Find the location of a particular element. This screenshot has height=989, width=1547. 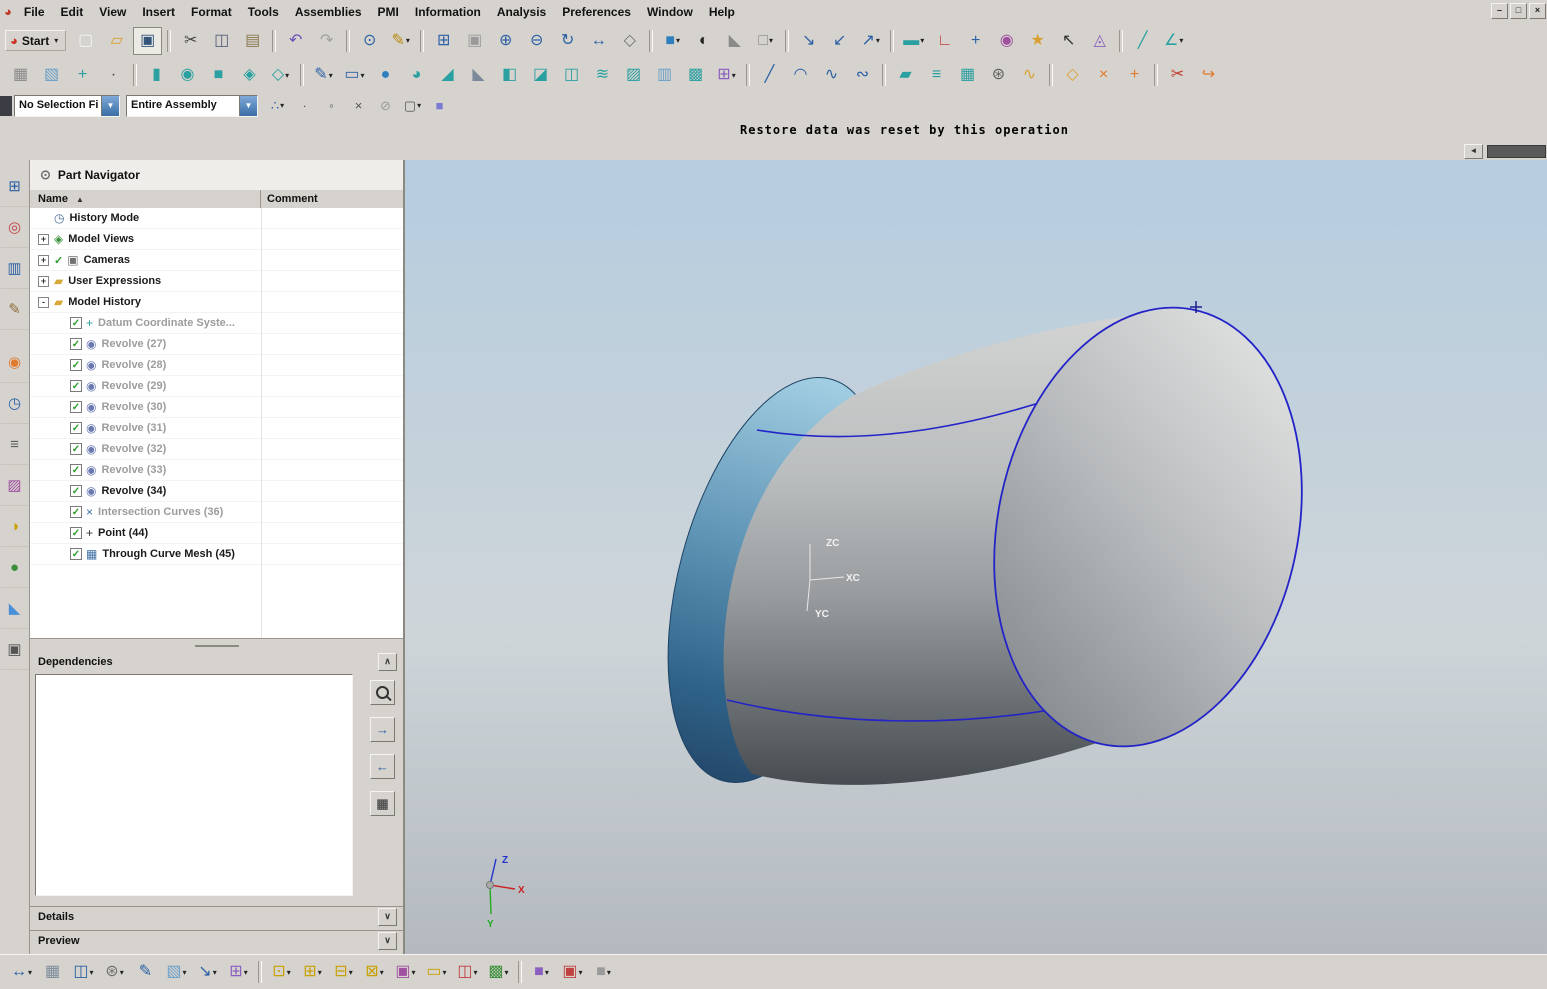

studio-spline-icon: ∿ is located at coordinates (831, 75).